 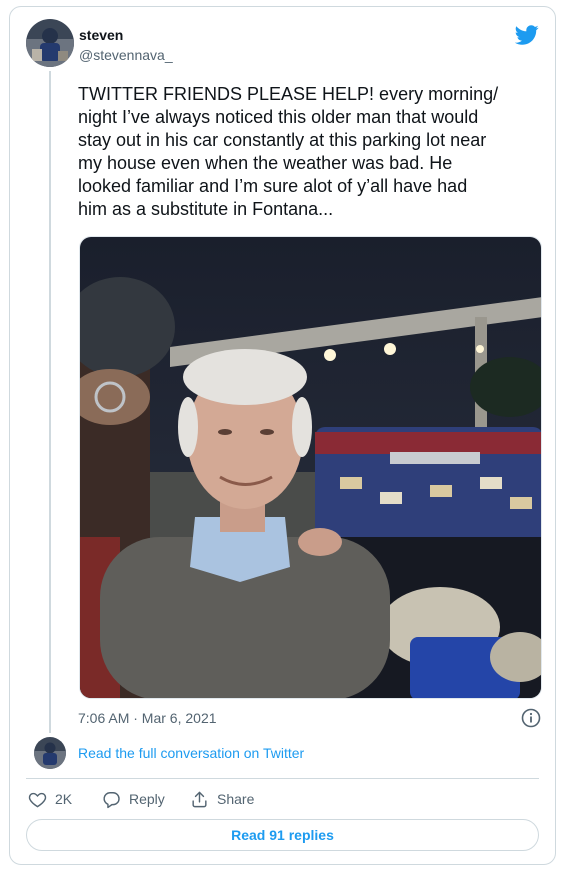 What do you see at coordinates (236, 799) in the screenshot?
I see `share-label: Share` at bounding box center [236, 799].